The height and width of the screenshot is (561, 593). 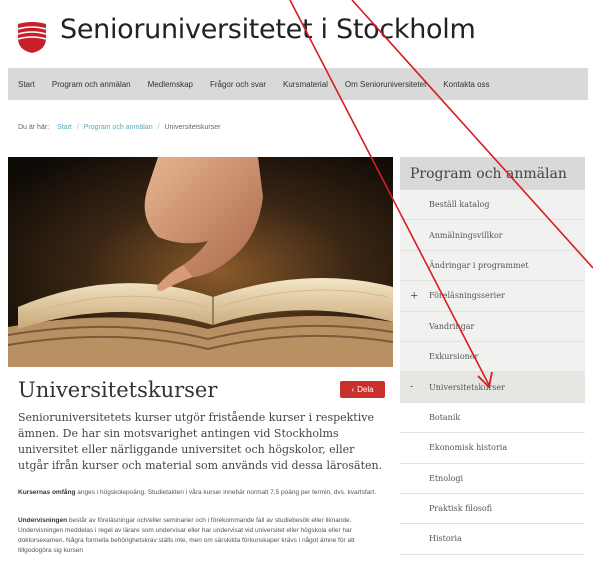 What do you see at coordinates (170, 84) in the screenshot?
I see `nav-item-membership: Medlemskap` at bounding box center [170, 84].